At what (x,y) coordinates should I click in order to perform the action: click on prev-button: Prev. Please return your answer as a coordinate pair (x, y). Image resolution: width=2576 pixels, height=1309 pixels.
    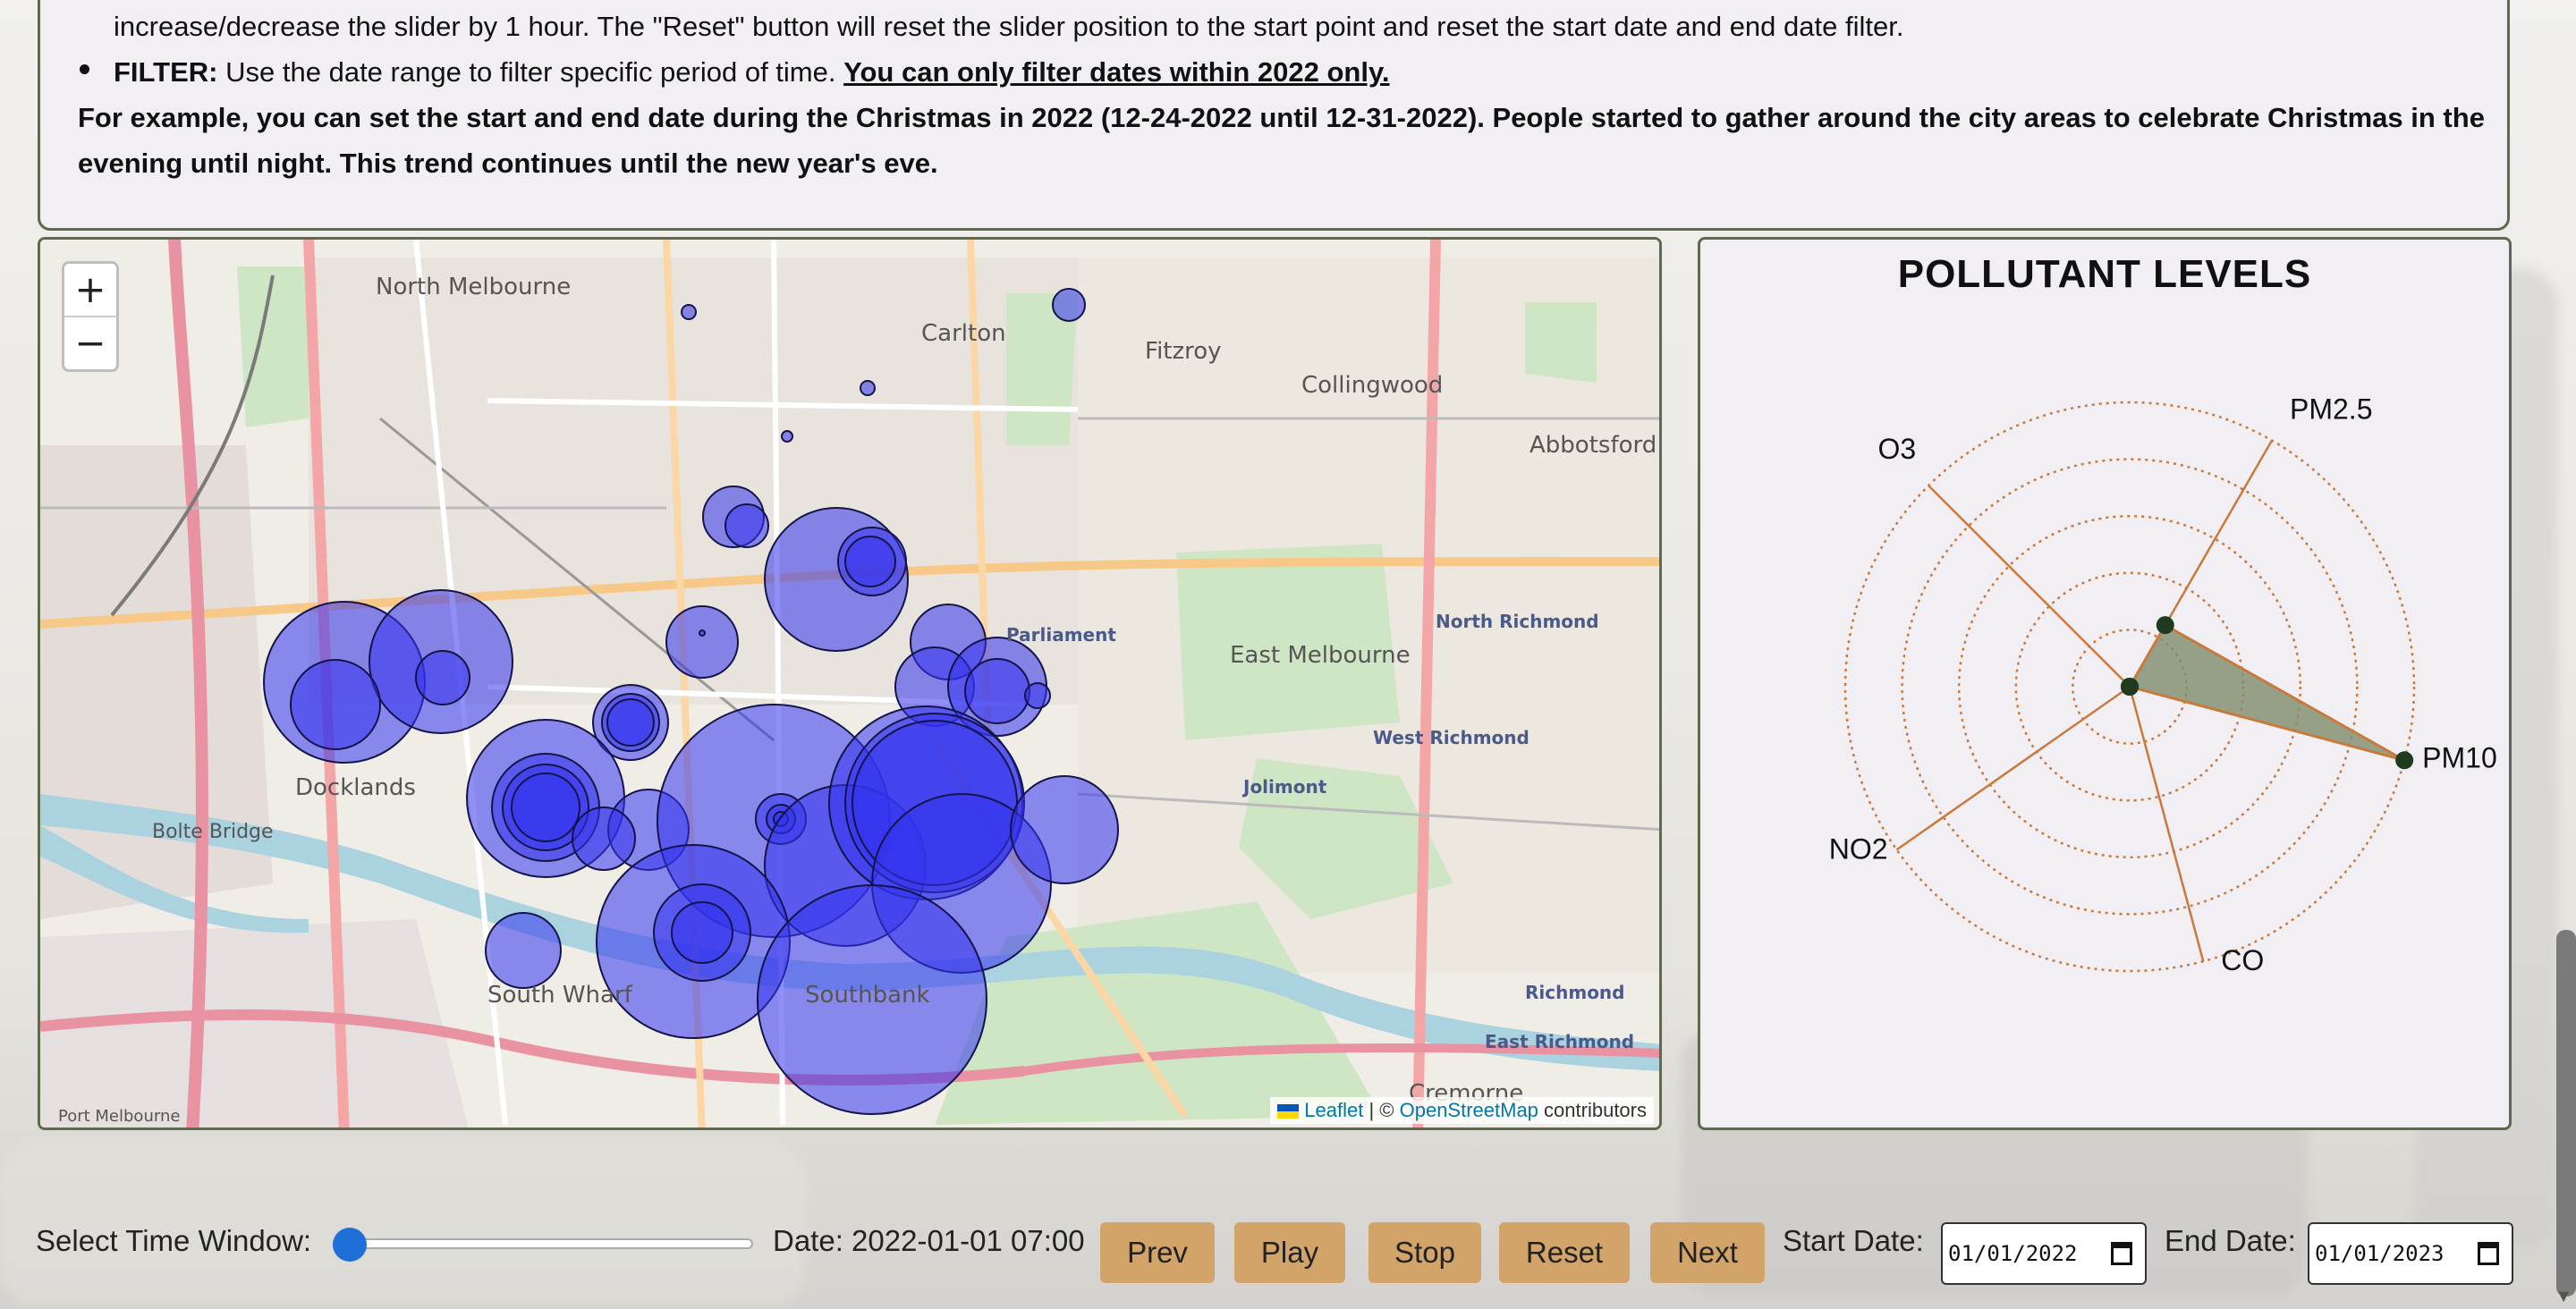
    Looking at the image, I should click on (1157, 1252).